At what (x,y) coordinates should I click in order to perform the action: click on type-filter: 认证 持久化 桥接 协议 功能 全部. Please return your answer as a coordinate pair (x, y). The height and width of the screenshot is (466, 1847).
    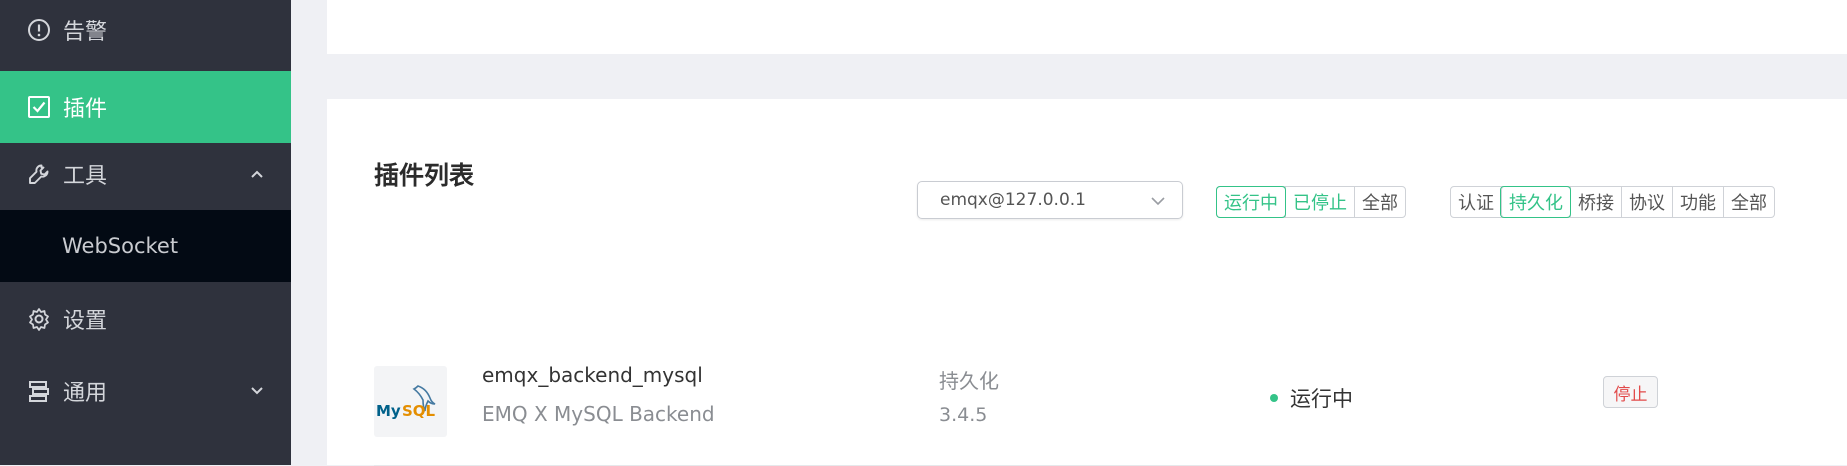
    Looking at the image, I should click on (1612, 202).